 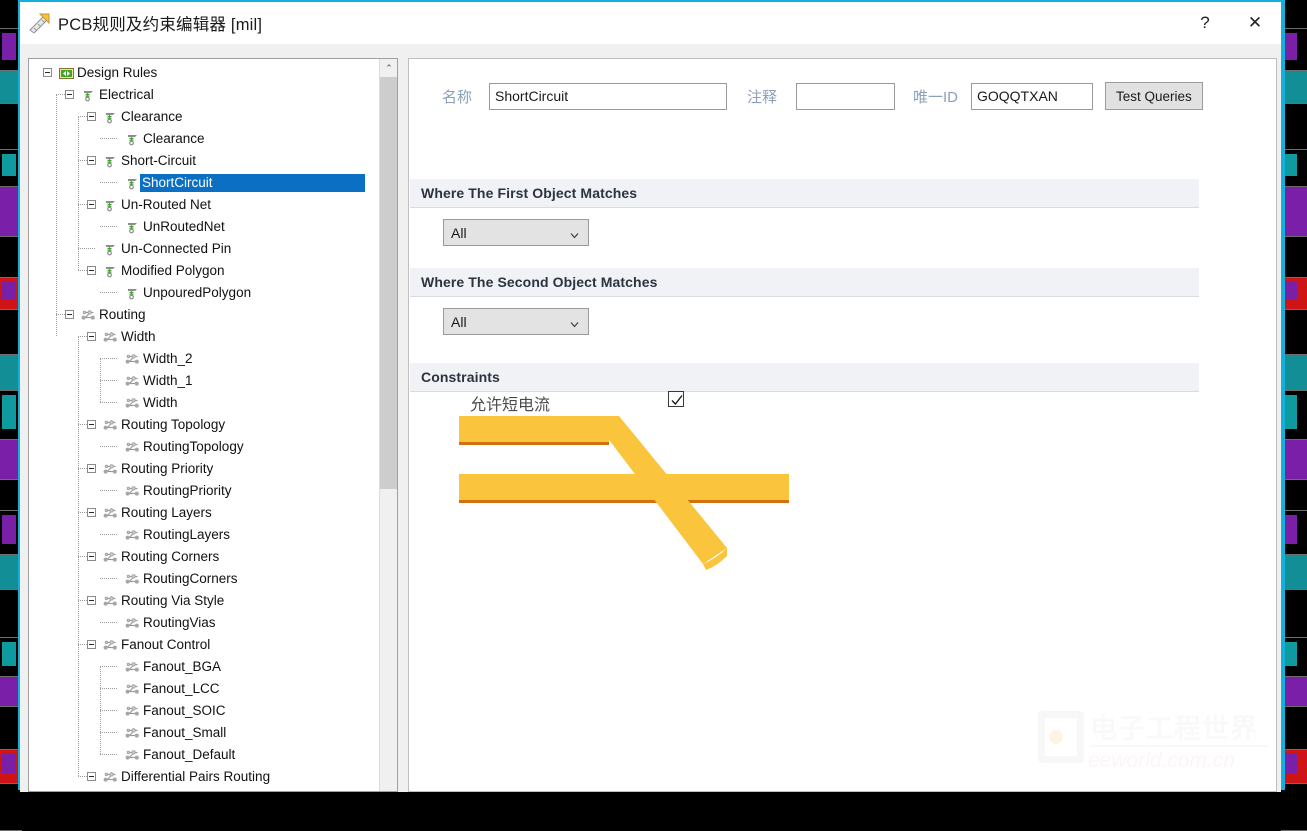 What do you see at coordinates (203, 73) in the screenshot?
I see `tree-item: Design Rules` at bounding box center [203, 73].